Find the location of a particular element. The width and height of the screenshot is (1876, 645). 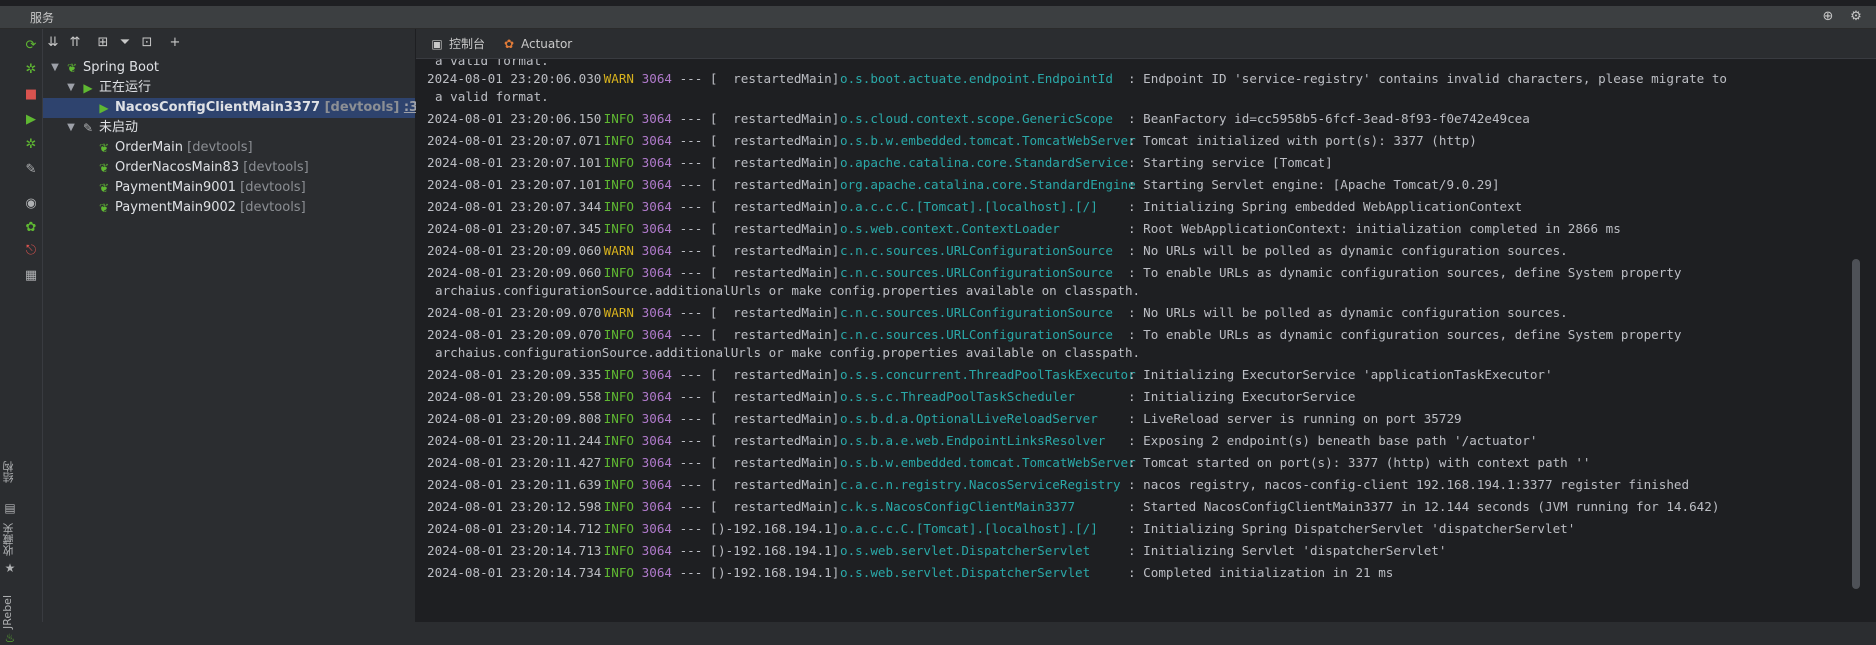

log-logger: o.s.b.w.embedded.tomcat.TomcatWebServer is located at coordinates (988, 140).